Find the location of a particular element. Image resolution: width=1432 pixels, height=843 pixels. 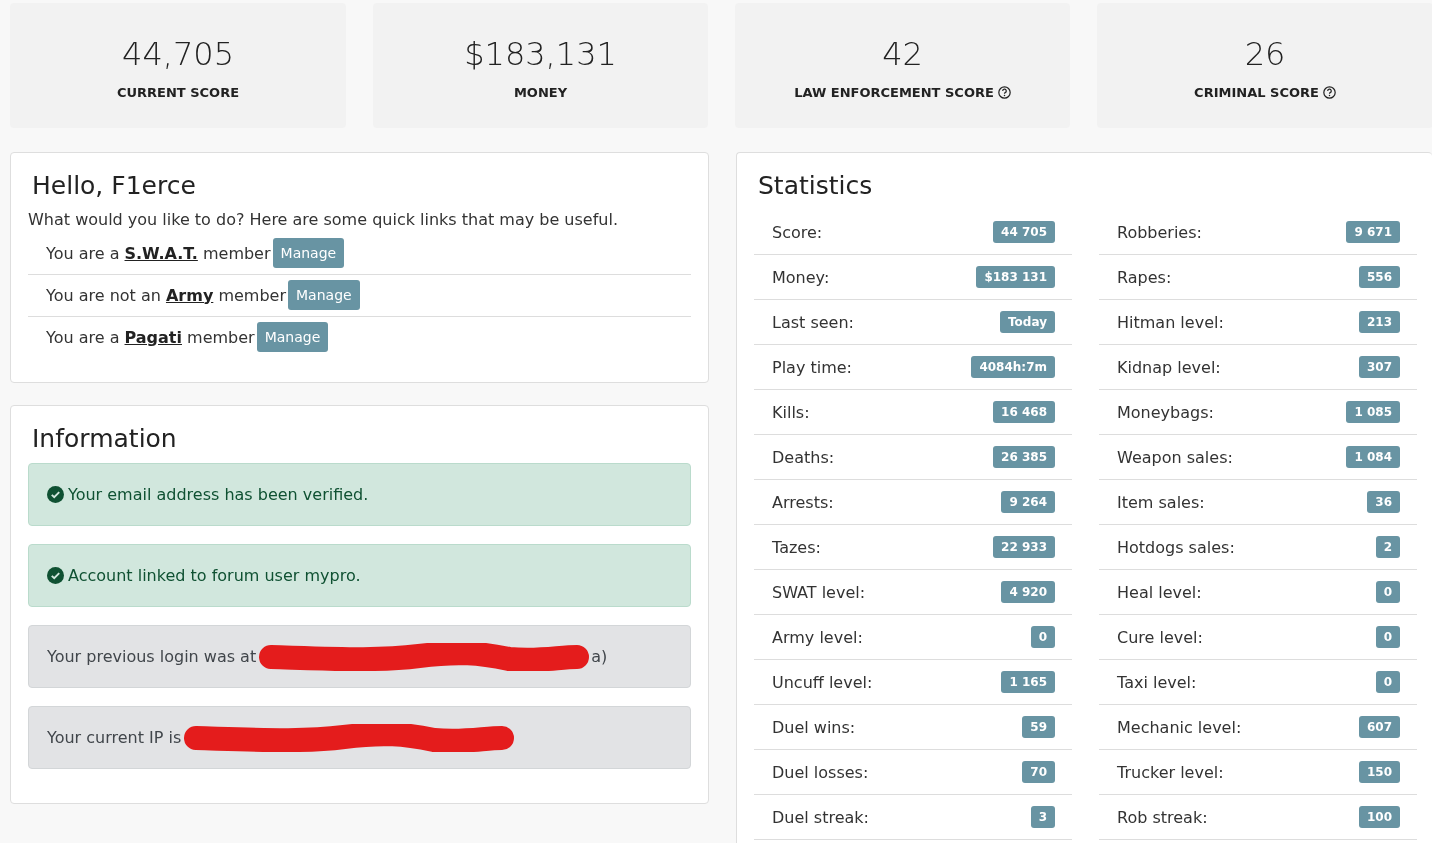

stat-label: Robberies: is located at coordinates (1159, 232).